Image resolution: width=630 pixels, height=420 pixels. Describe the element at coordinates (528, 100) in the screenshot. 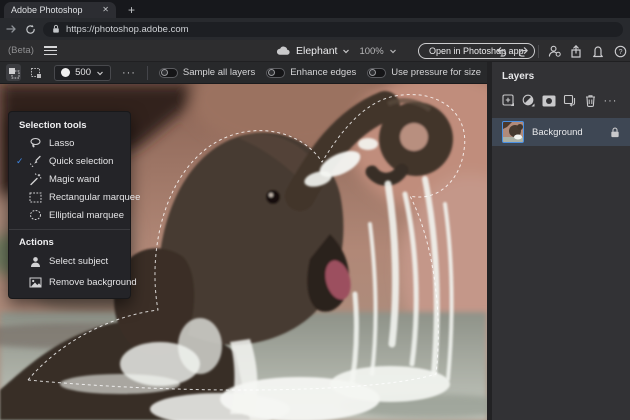

I see `adjustment-layer-icon` at that location.